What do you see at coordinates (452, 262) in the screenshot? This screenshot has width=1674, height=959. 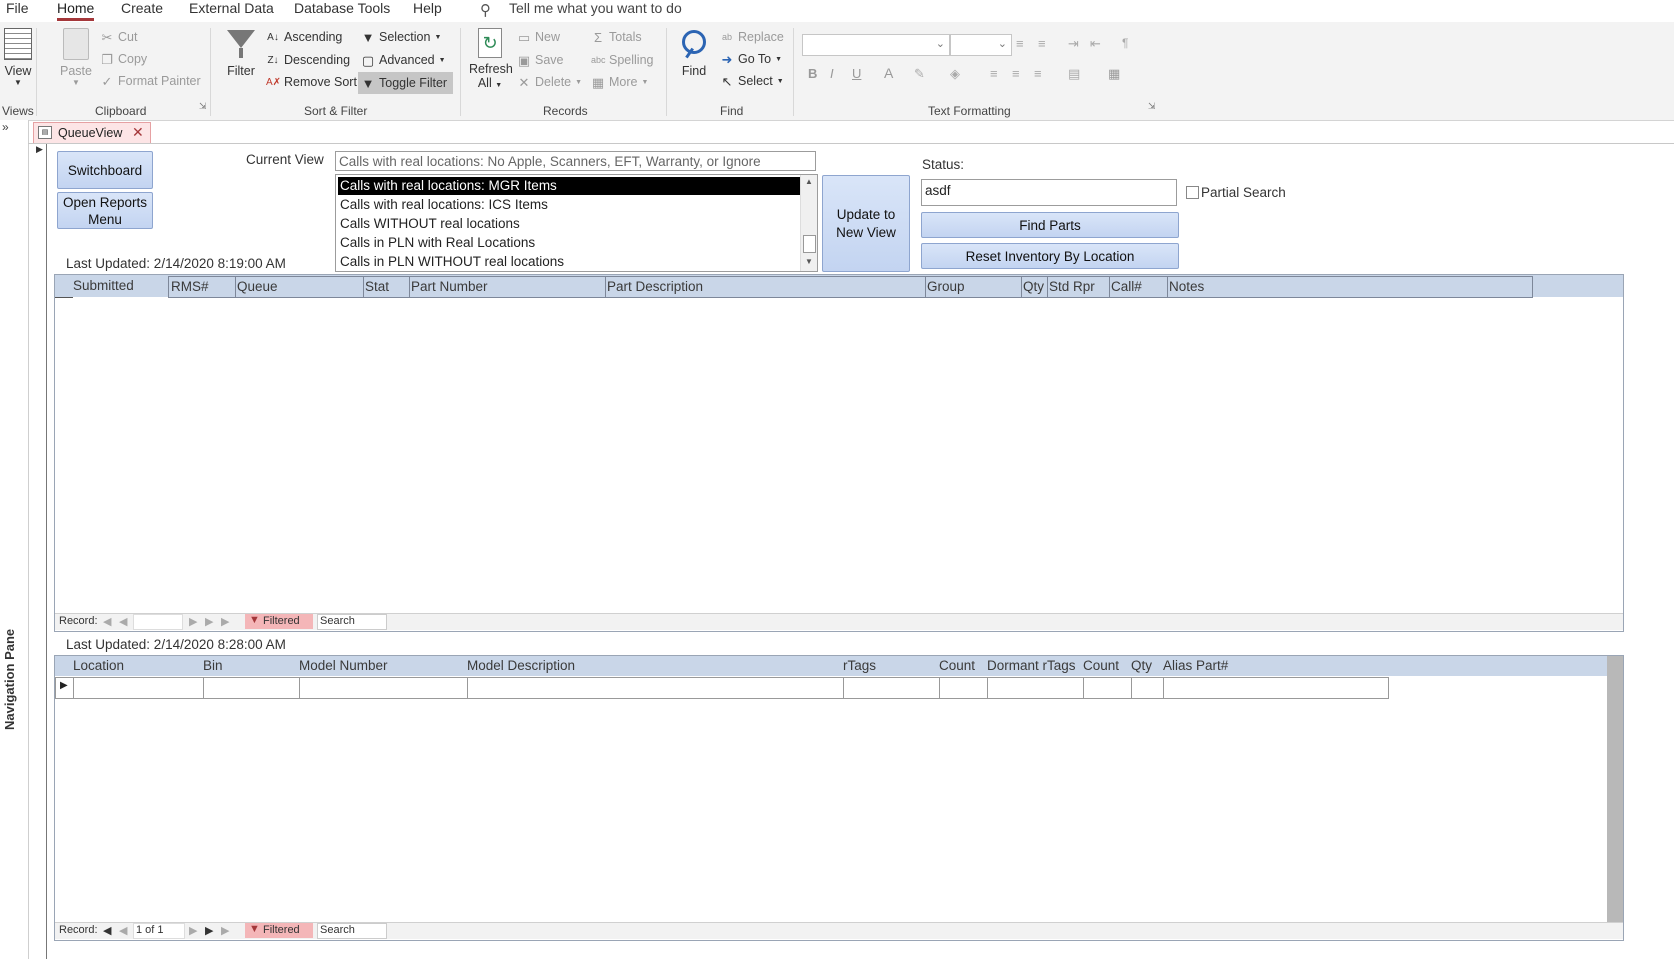 I see `list-item: Calls in PLN WITHOUT real locations` at bounding box center [452, 262].